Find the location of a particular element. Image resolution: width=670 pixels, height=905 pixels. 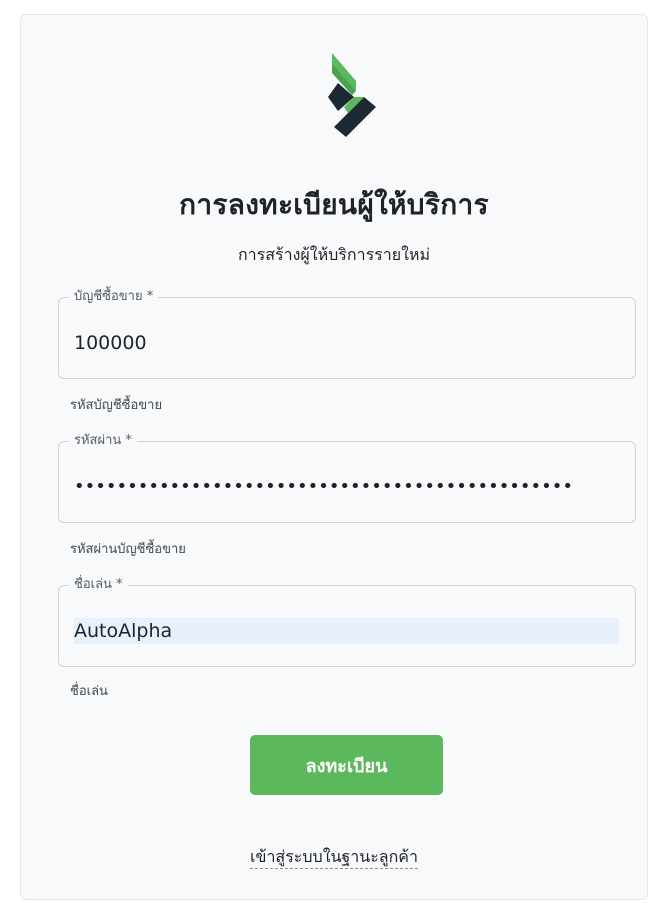

account-field: บัญชีซื้อขาย * is located at coordinates (347, 333).